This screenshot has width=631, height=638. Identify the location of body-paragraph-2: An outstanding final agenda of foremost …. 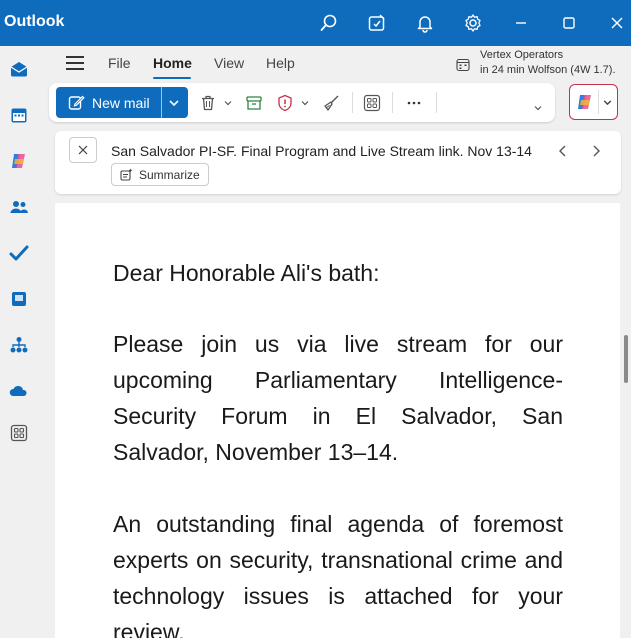
(338, 574).